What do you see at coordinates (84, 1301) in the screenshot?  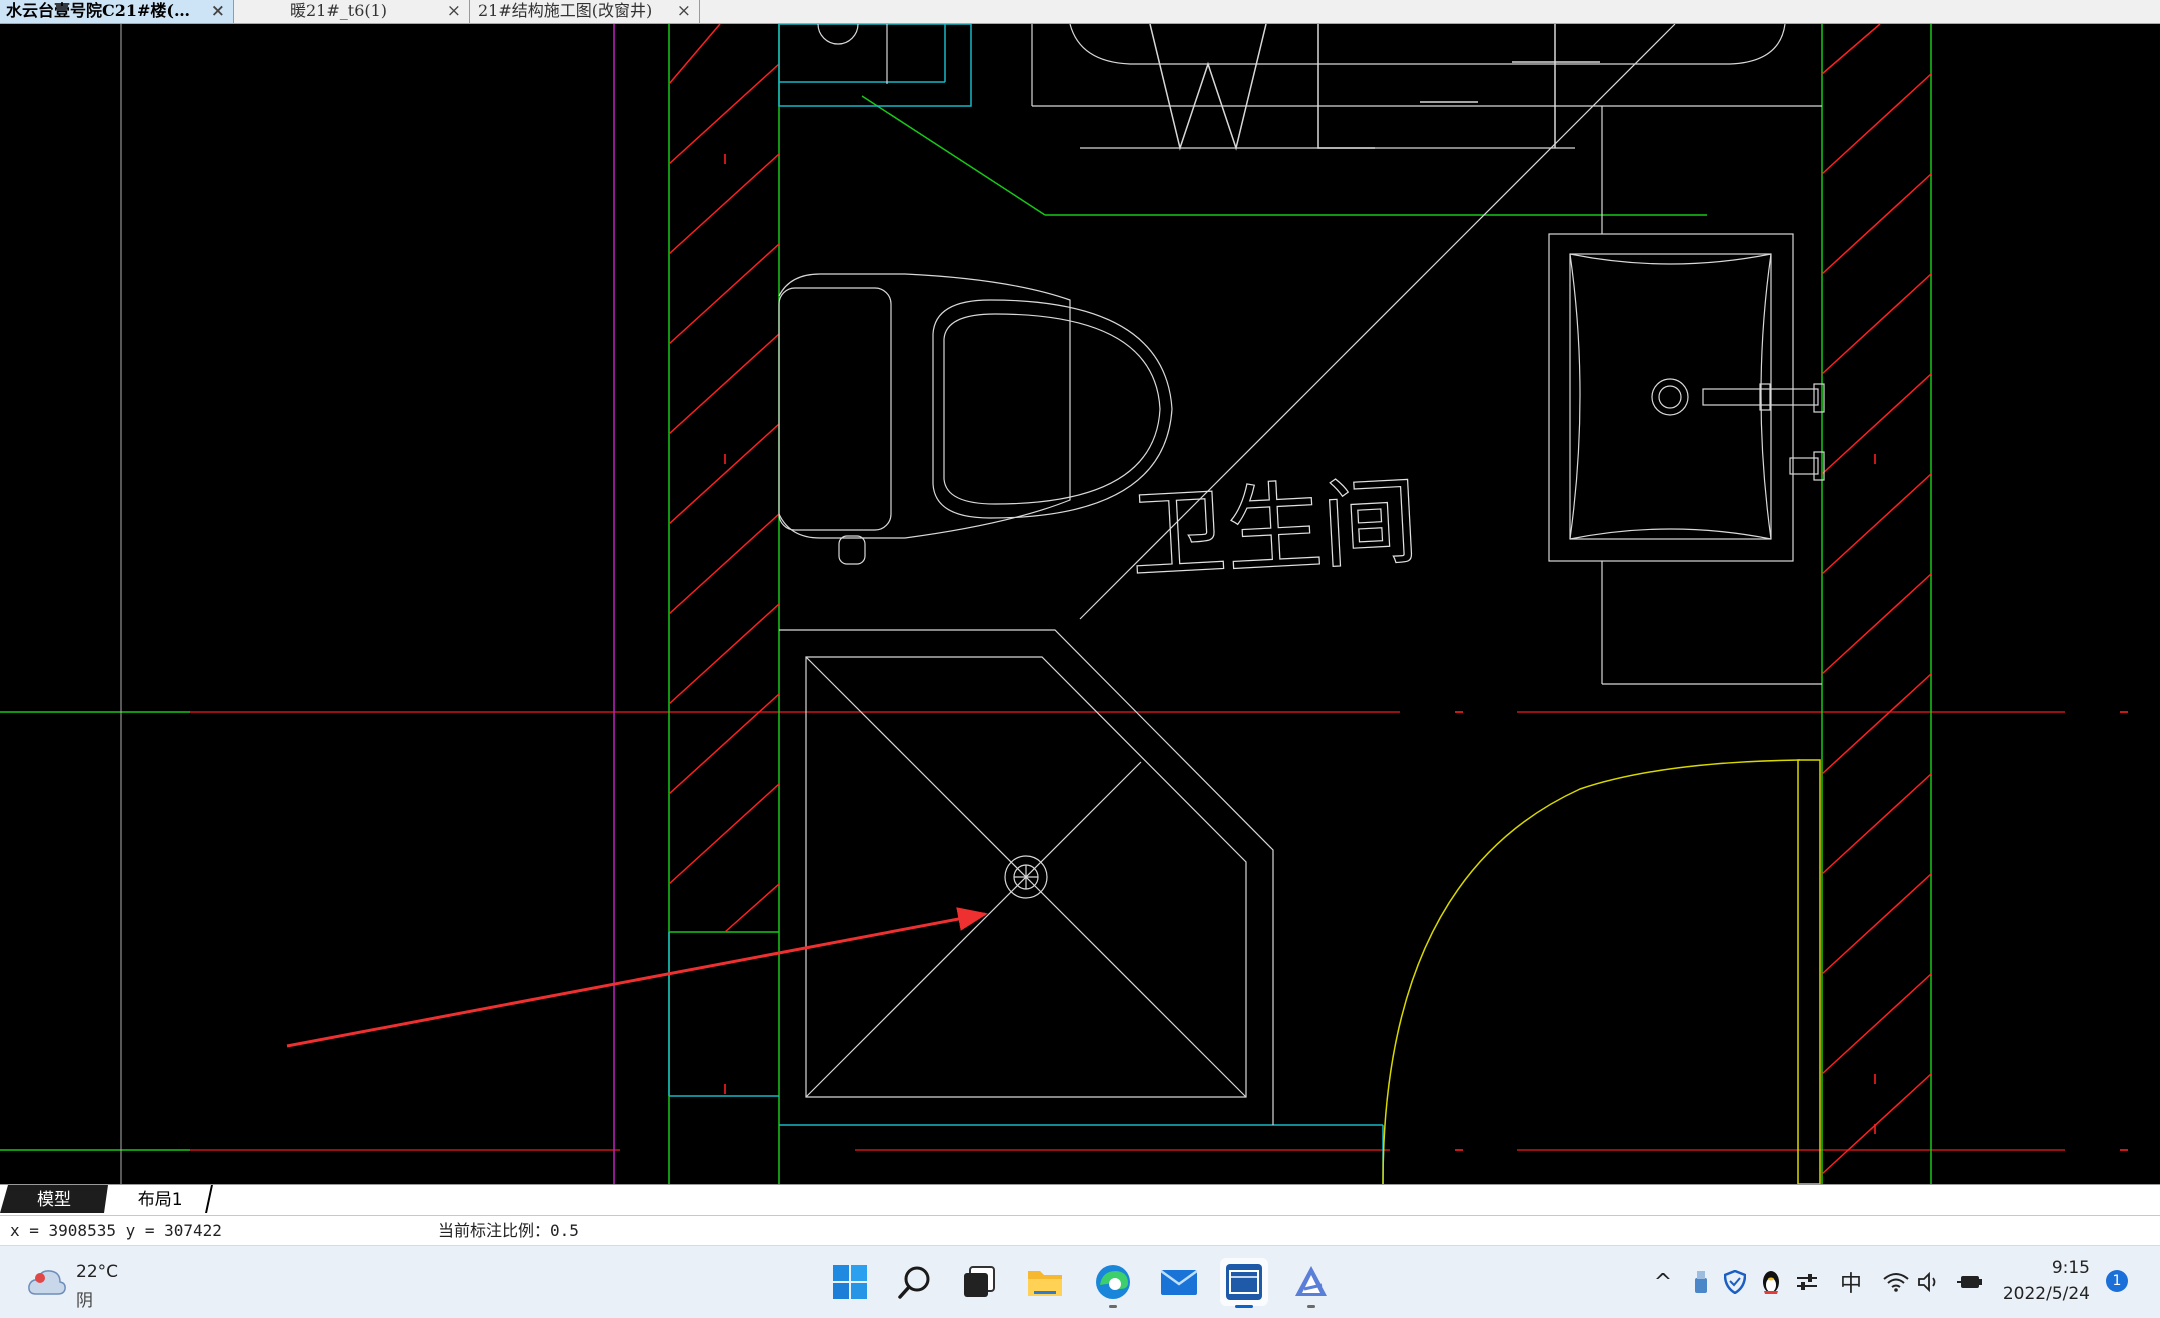 I see `weather-desc: 阴` at bounding box center [84, 1301].